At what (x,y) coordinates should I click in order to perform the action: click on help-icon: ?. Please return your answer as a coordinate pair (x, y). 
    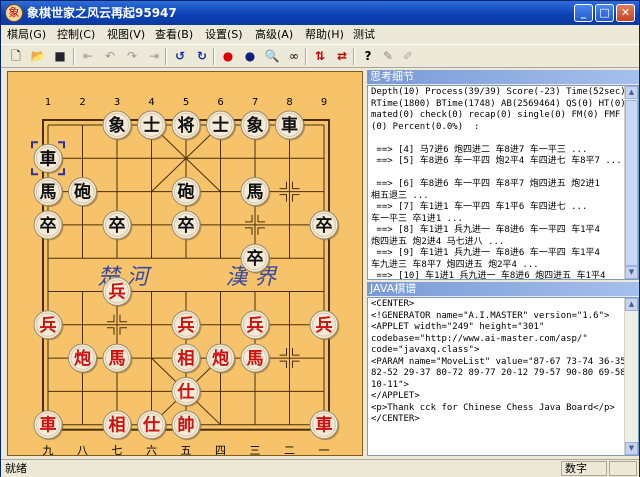
    Looking at the image, I should click on (368, 56).